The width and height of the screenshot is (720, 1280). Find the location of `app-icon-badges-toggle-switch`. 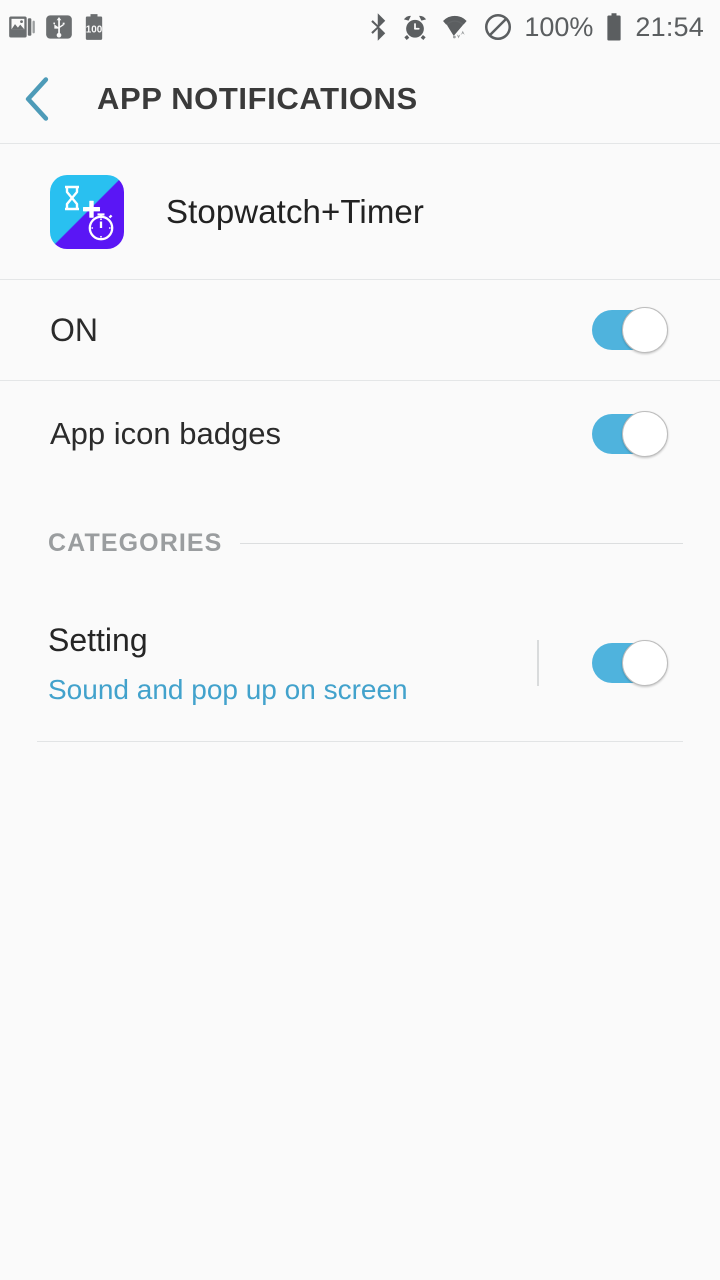

app-icon-badges-toggle-switch is located at coordinates (630, 434).